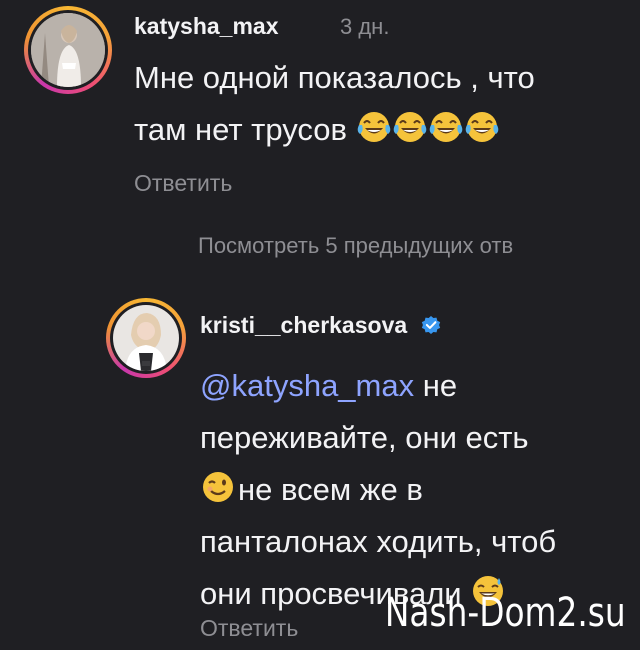 Image resolution: width=640 pixels, height=650 pixels. What do you see at coordinates (307, 385) in the screenshot?
I see `mention-link: @katysha_max` at bounding box center [307, 385].